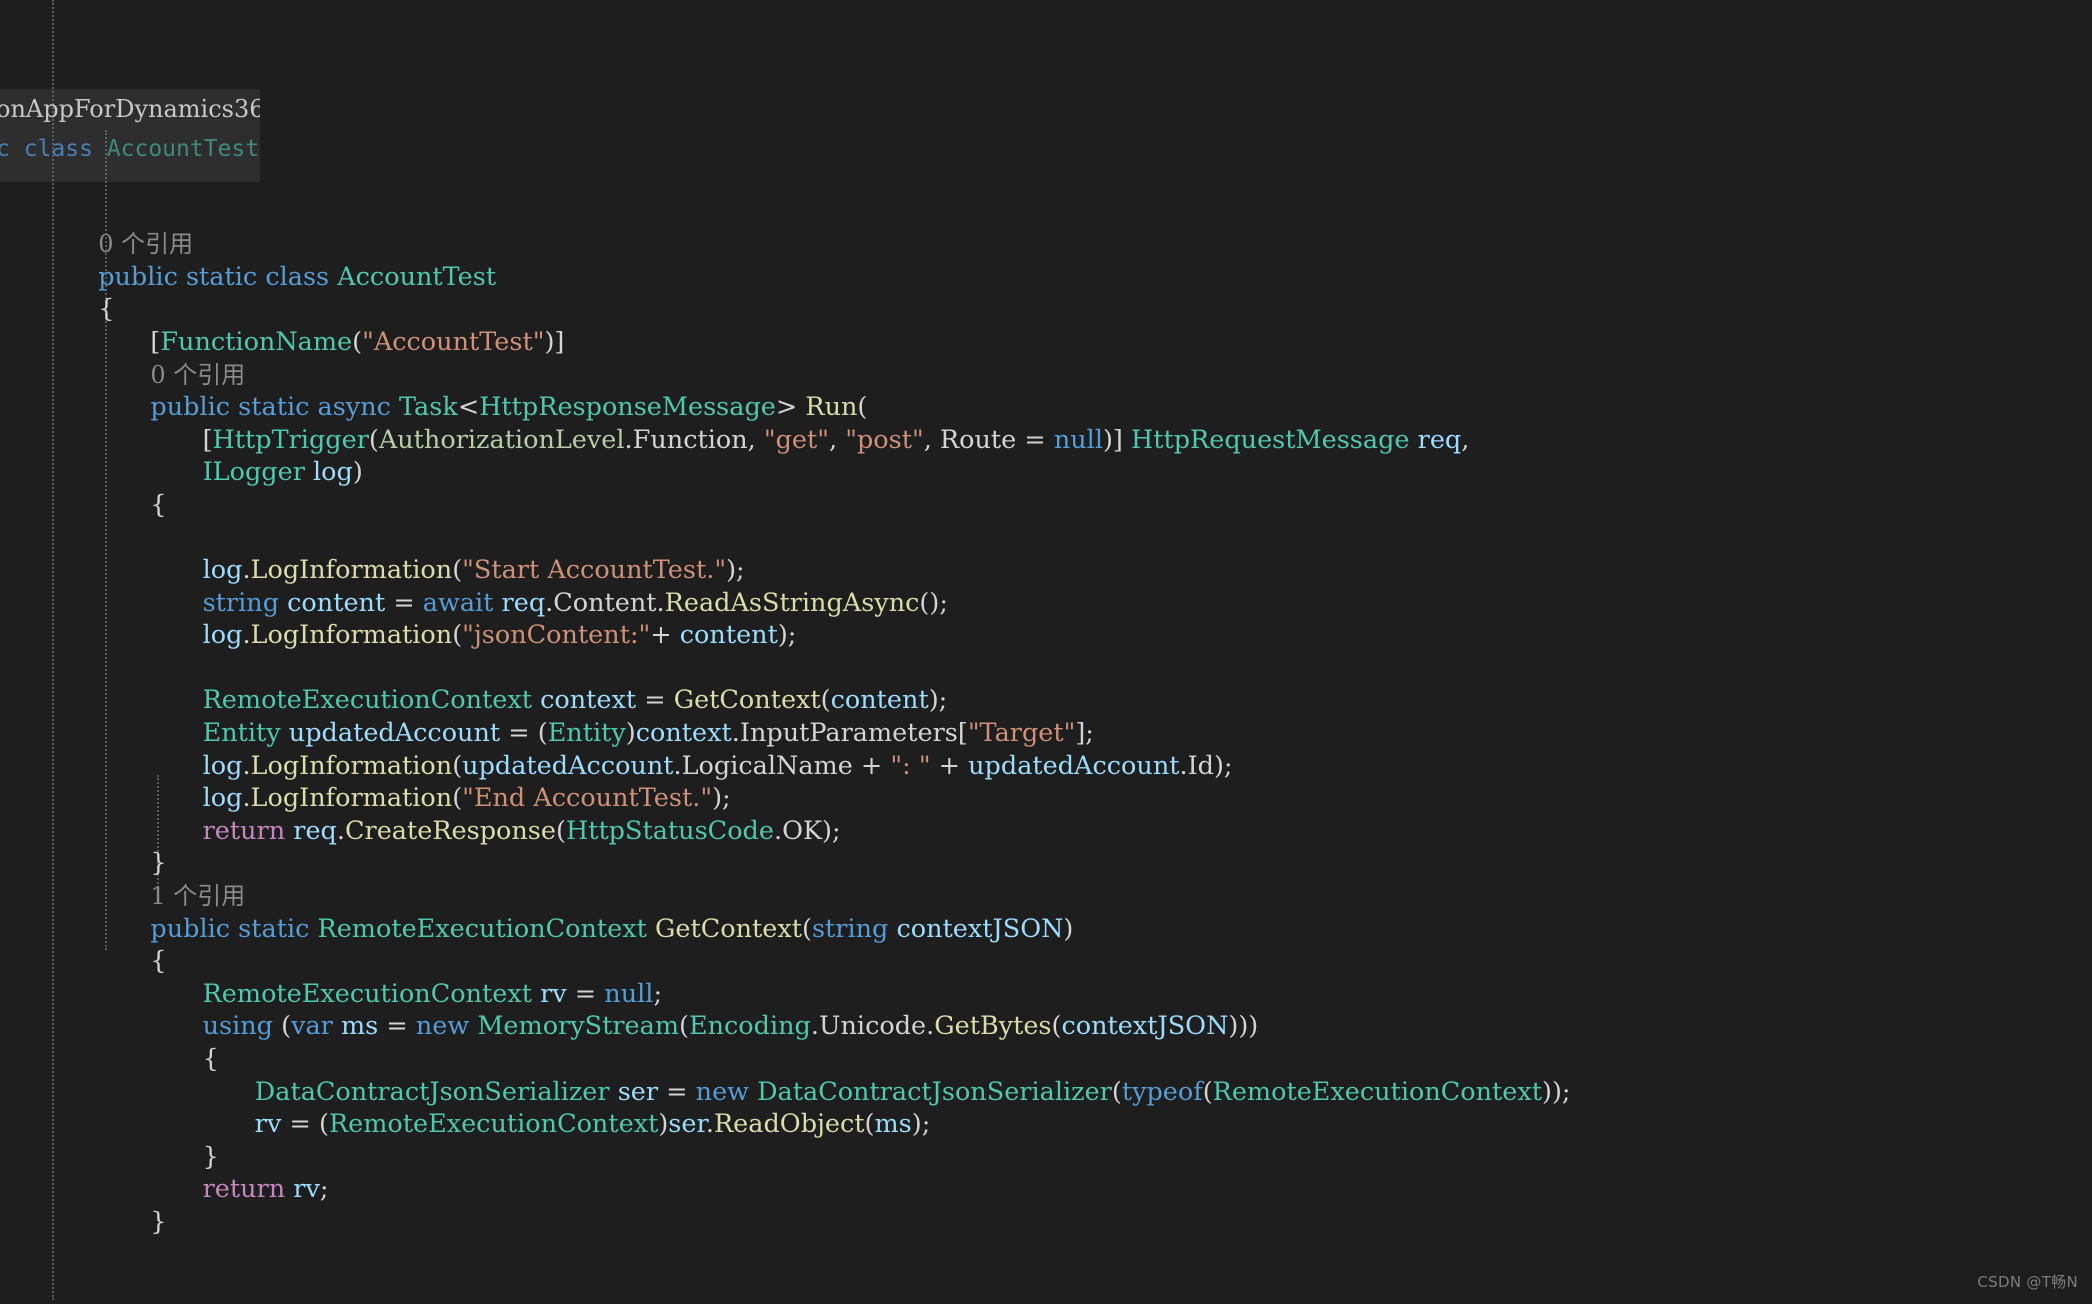 Image resolution: width=2092 pixels, height=1304 pixels. What do you see at coordinates (687, 1124) in the screenshot?
I see `code-token: ser` at bounding box center [687, 1124].